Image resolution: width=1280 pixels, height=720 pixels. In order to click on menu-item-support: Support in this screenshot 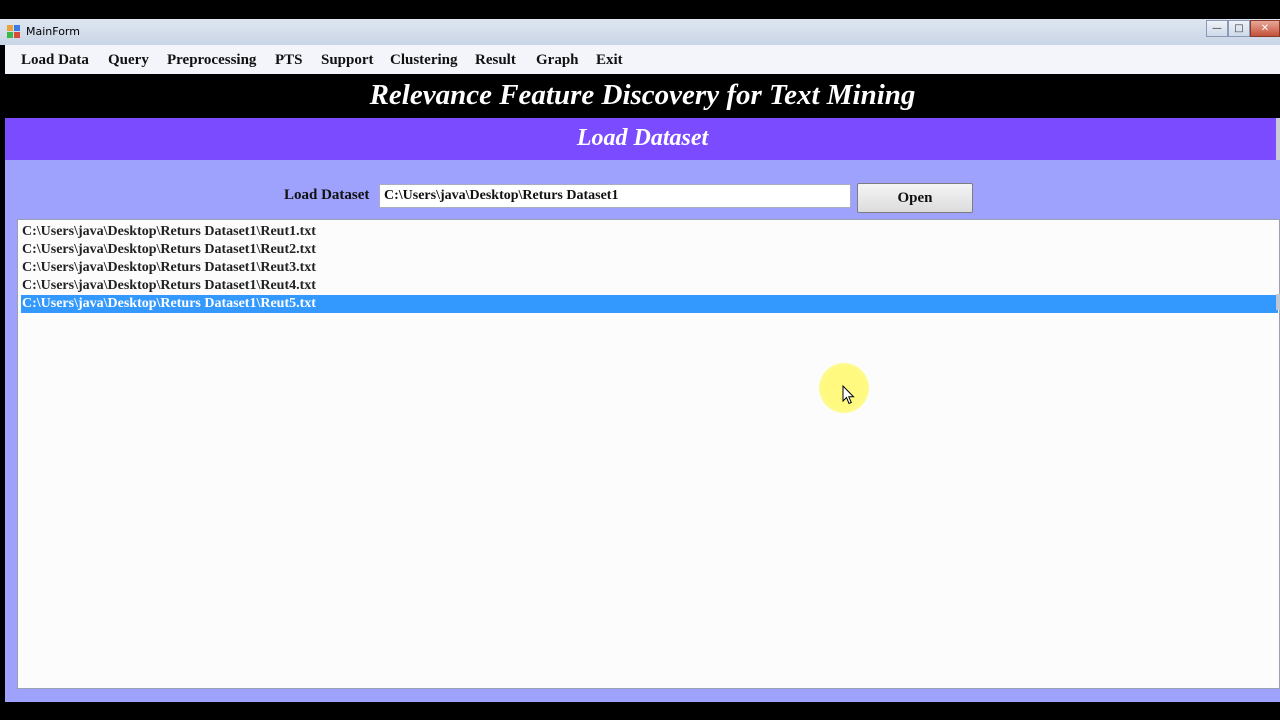, I will do `click(347, 60)`.